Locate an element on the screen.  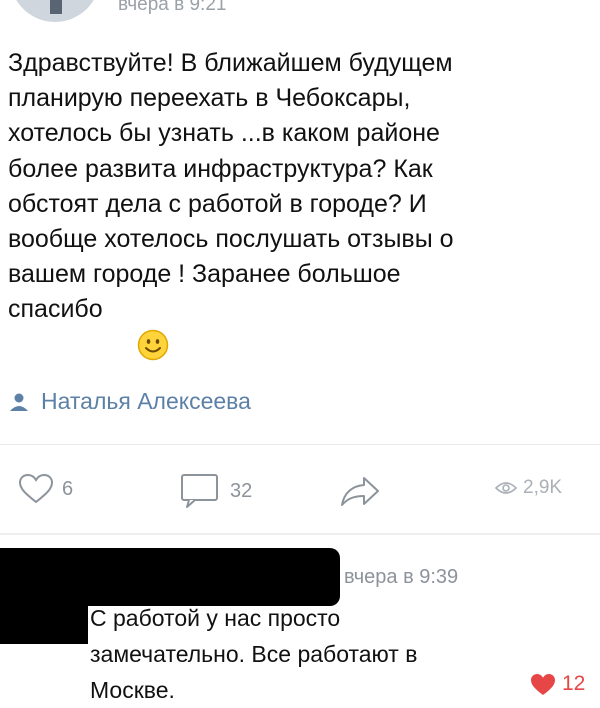
heart-outline-icon is located at coordinates (36, 488).